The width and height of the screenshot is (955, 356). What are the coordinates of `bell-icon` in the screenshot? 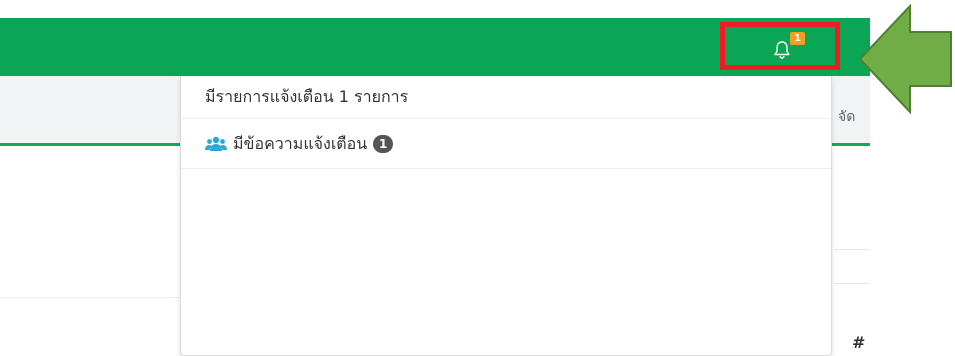 It's located at (782, 50).